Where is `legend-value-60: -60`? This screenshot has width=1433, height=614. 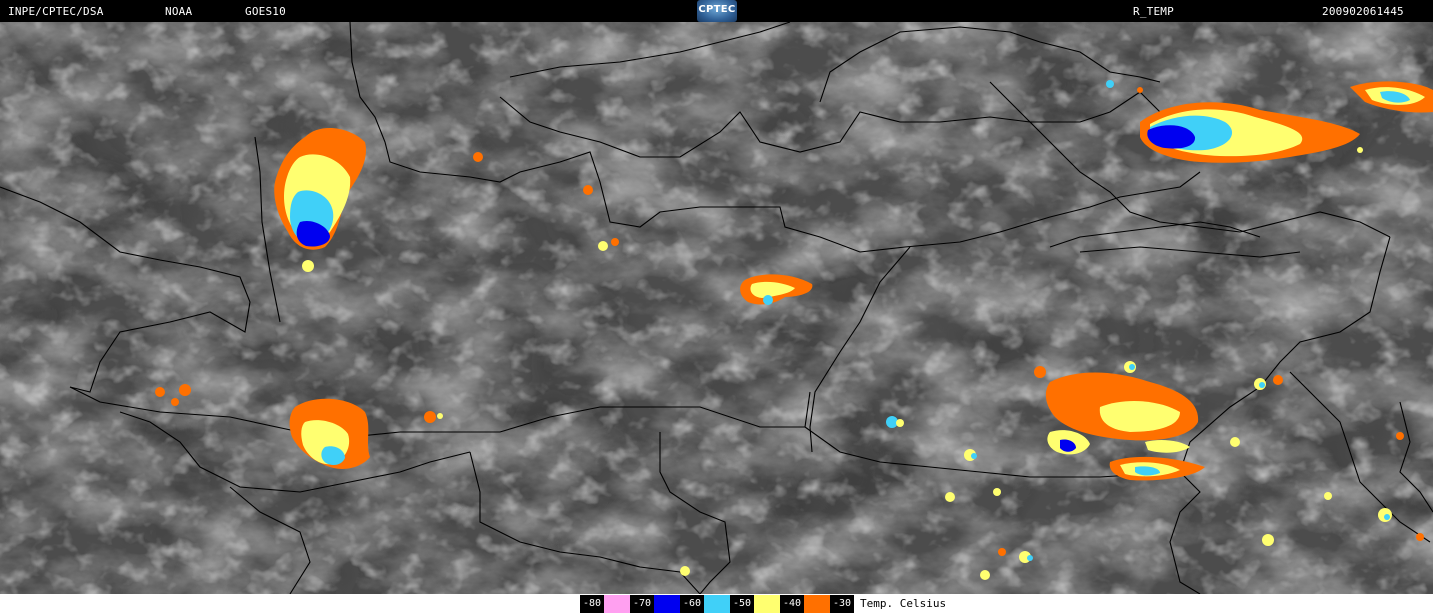 legend-value-60: -60 is located at coordinates (692, 604).